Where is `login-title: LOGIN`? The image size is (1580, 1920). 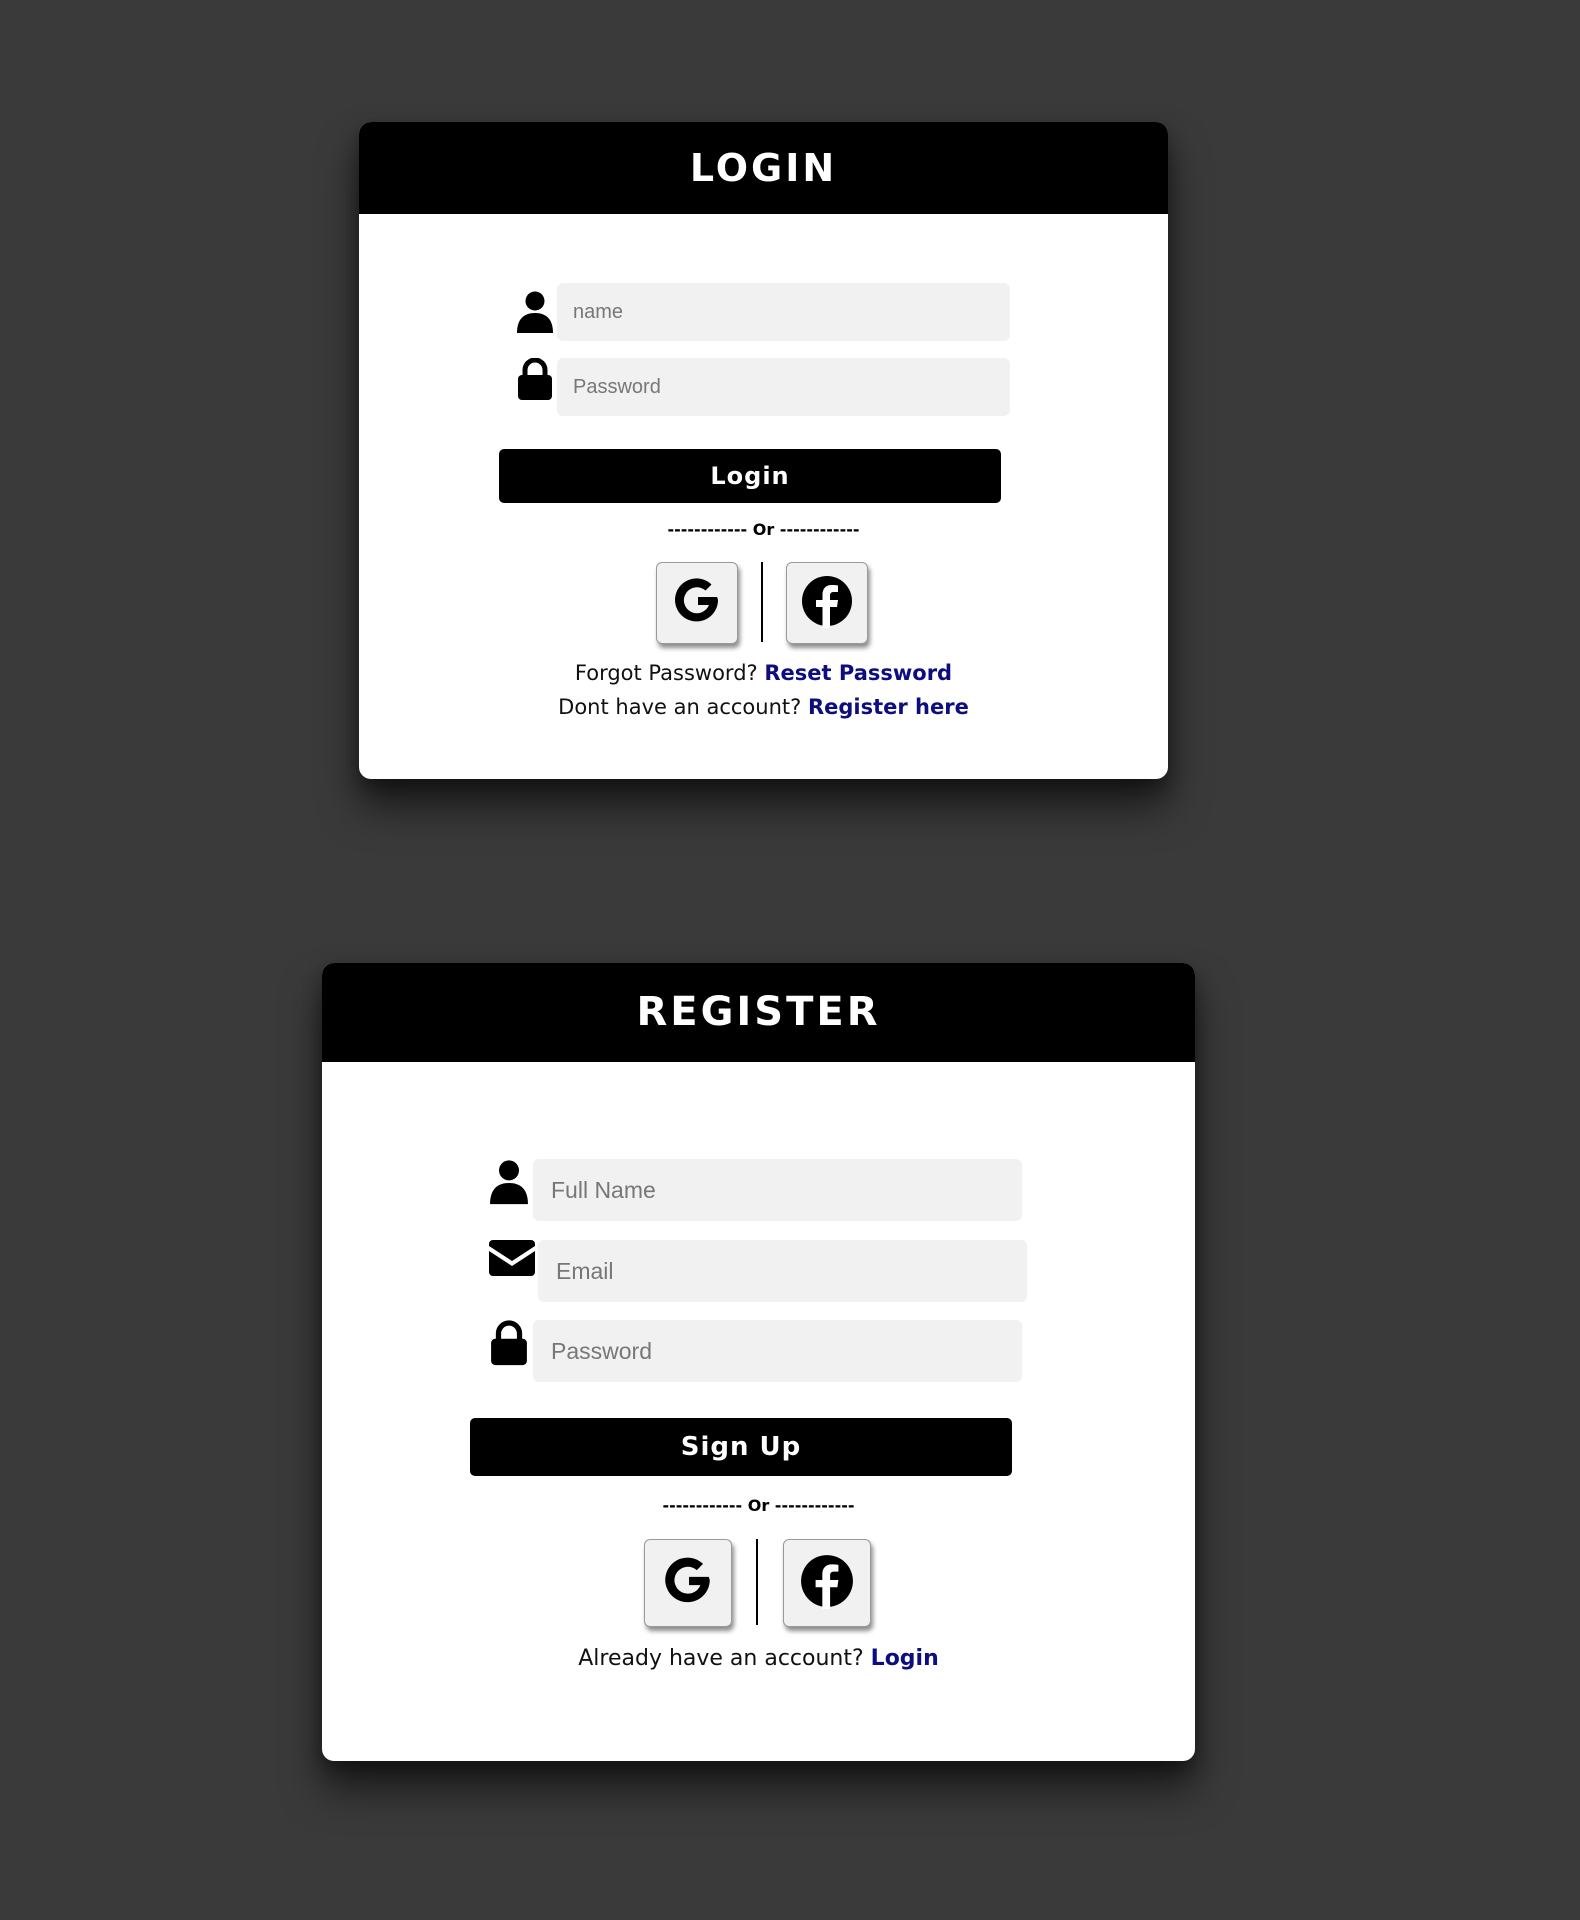
login-title: LOGIN is located at coordinates (763, 168).